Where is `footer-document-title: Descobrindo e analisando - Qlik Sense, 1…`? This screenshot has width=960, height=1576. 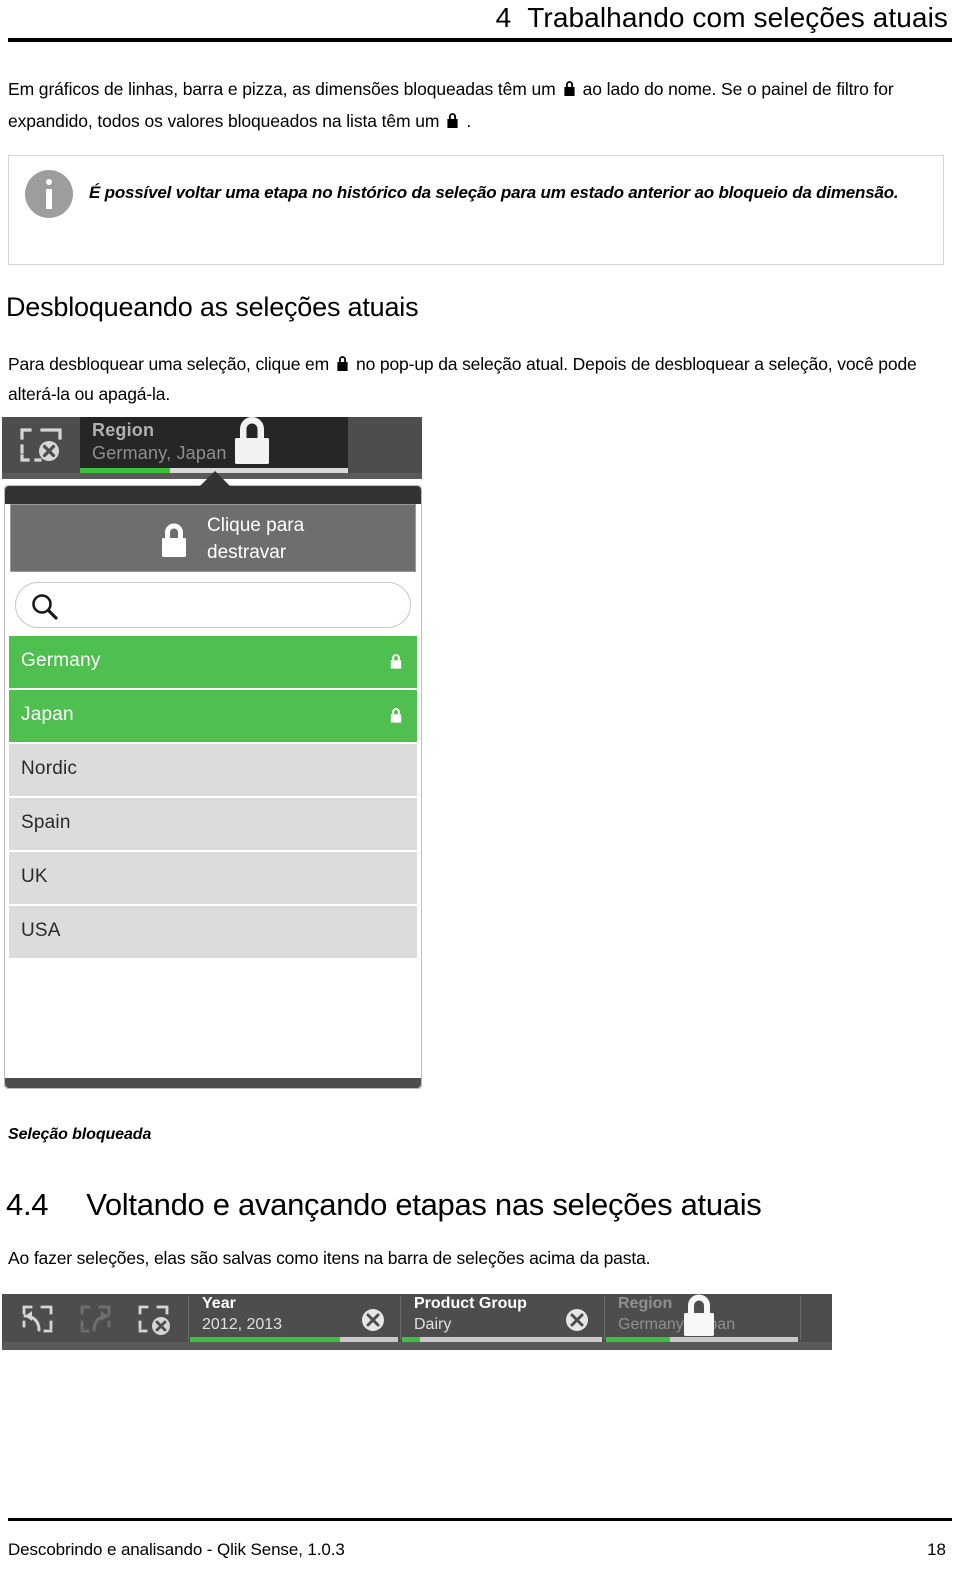
footer-document-title: Descobrindo e analisando - Qlik Sense, 1… is located at coordinates (176, 1549).